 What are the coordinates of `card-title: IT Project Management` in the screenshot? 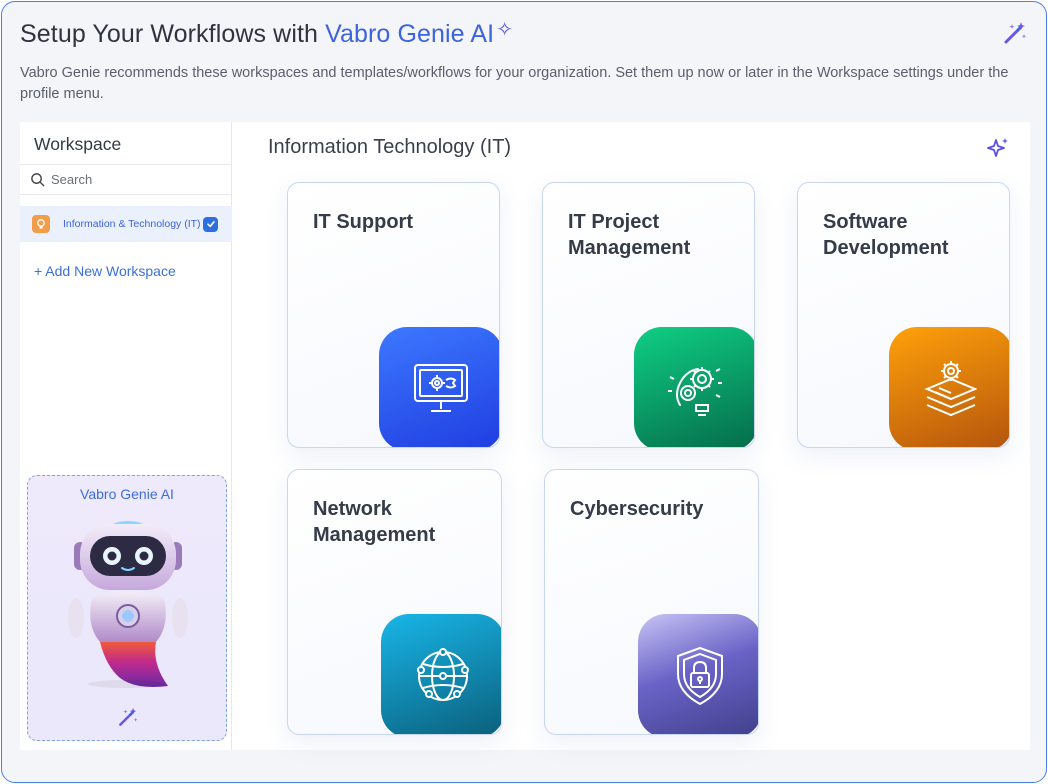 It's located at (629, 235).